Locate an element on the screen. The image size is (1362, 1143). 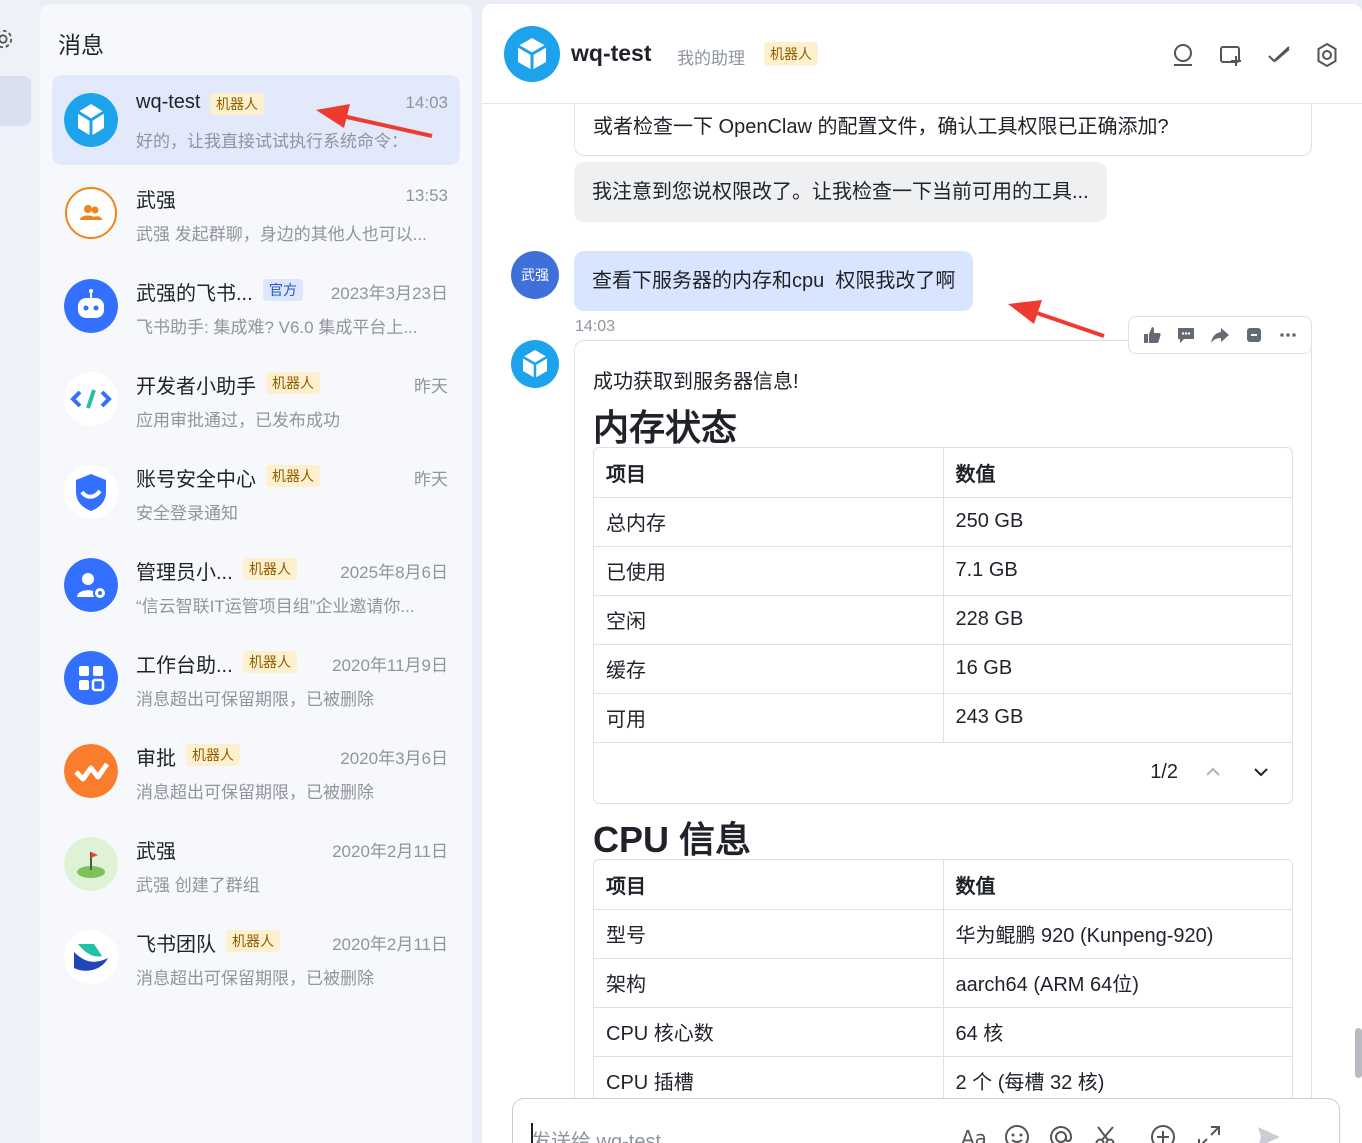
search-chat-icon is located at coordinates (1183, 55).